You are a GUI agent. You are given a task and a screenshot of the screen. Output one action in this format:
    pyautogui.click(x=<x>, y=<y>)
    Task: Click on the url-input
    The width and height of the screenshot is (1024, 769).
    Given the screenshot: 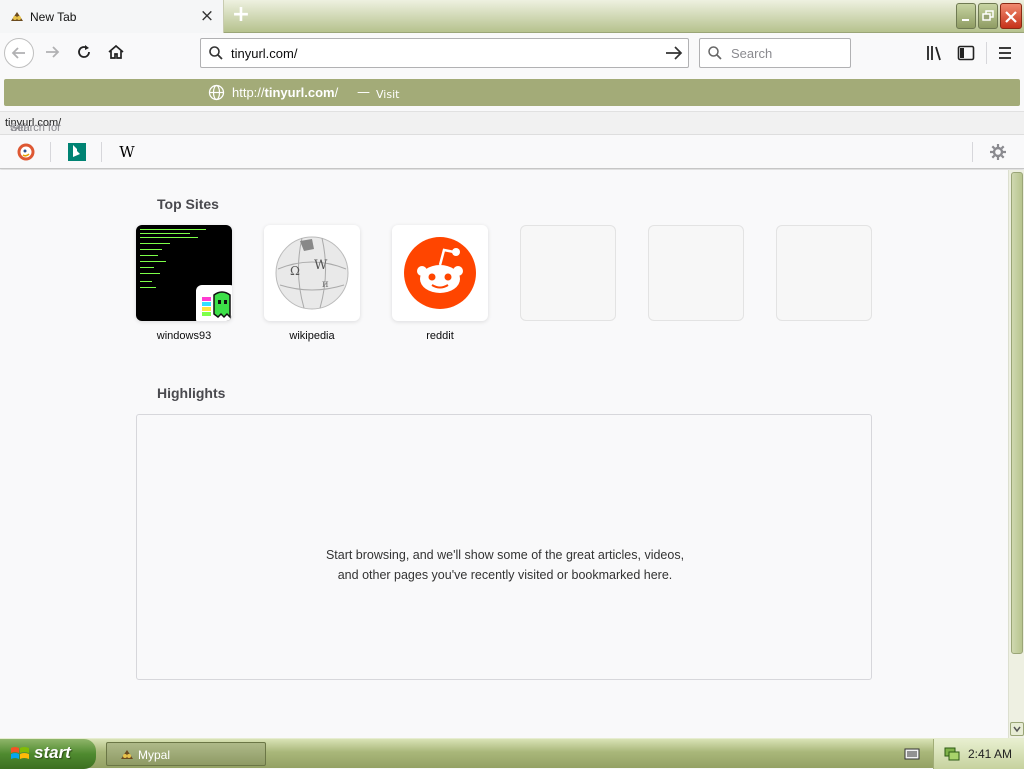 What is the action you would take?
    pyautogui.click(x=441, y=53)
    